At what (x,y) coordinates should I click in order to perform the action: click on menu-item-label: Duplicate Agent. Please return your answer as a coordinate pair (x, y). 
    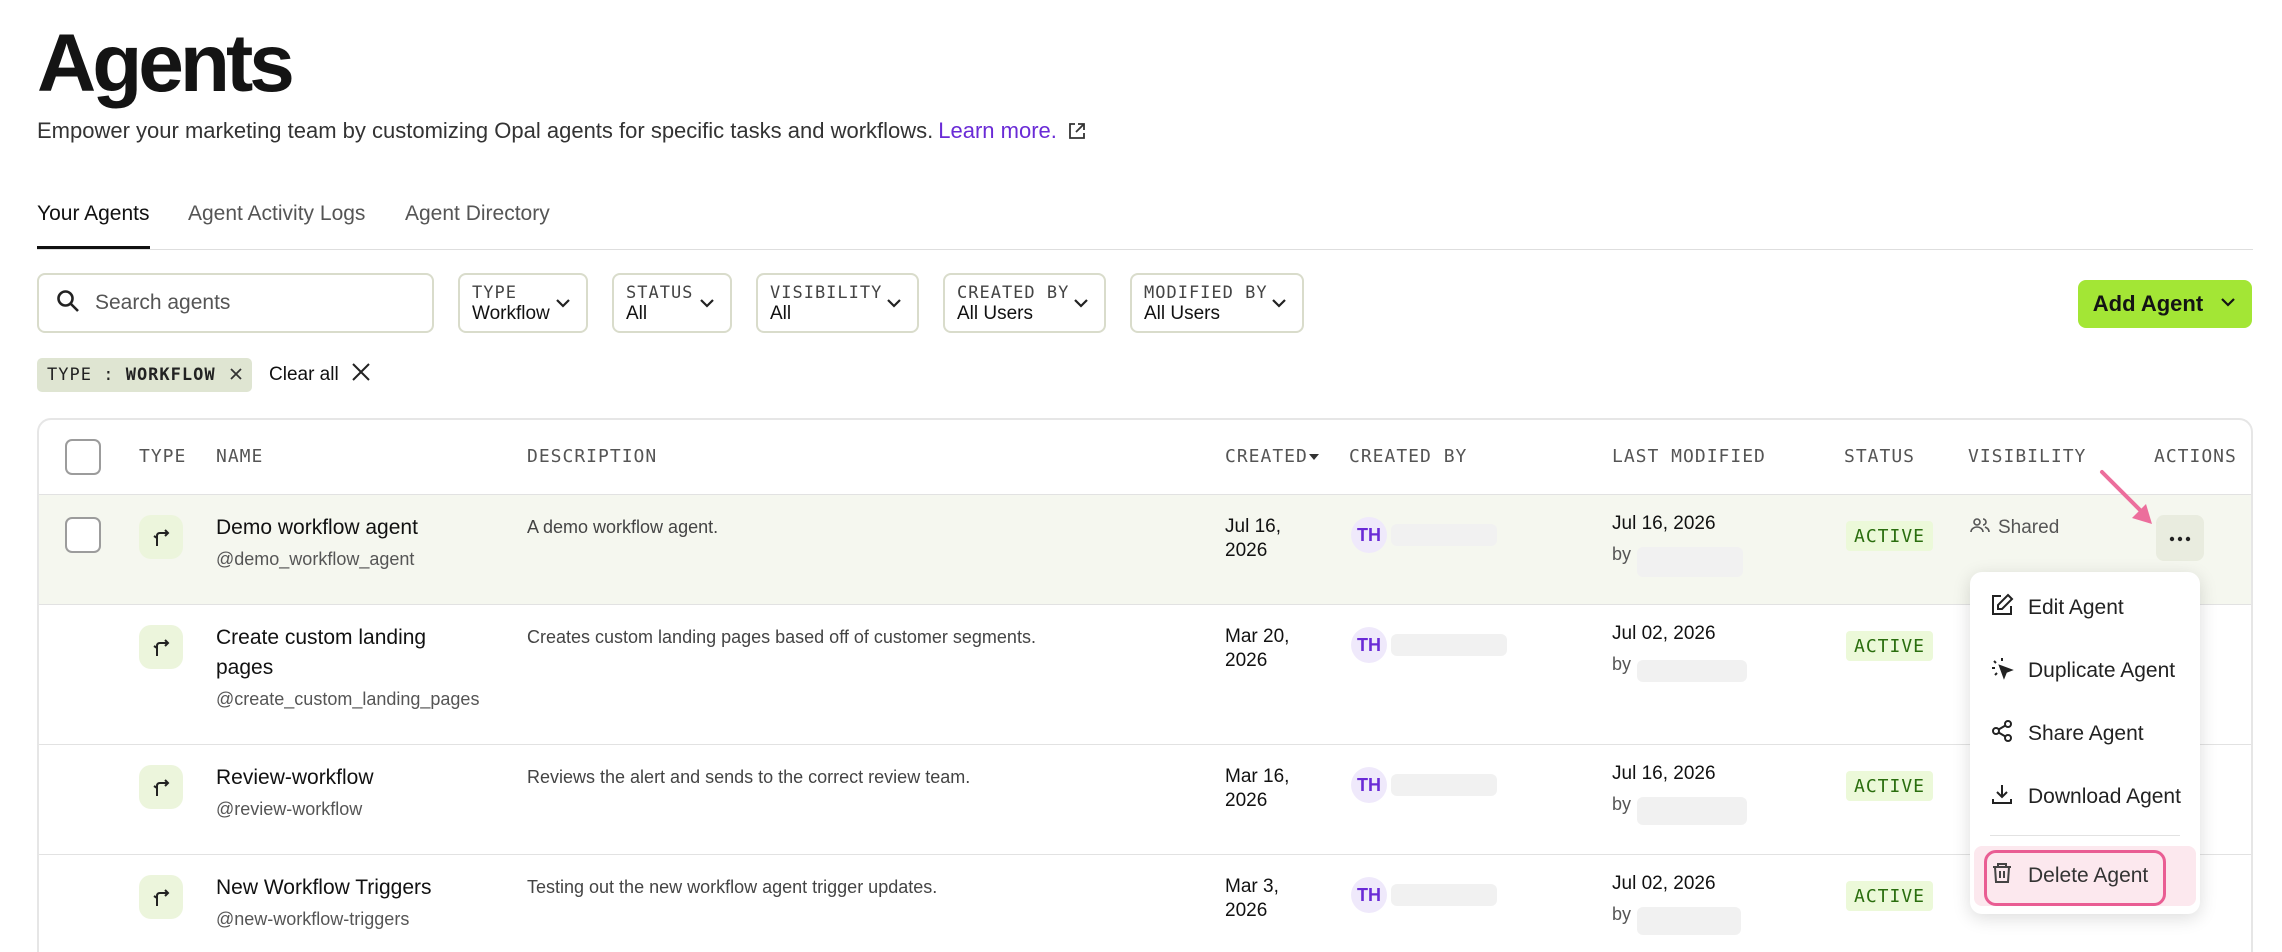
    Looking at the image, I should click on (2102, 670).